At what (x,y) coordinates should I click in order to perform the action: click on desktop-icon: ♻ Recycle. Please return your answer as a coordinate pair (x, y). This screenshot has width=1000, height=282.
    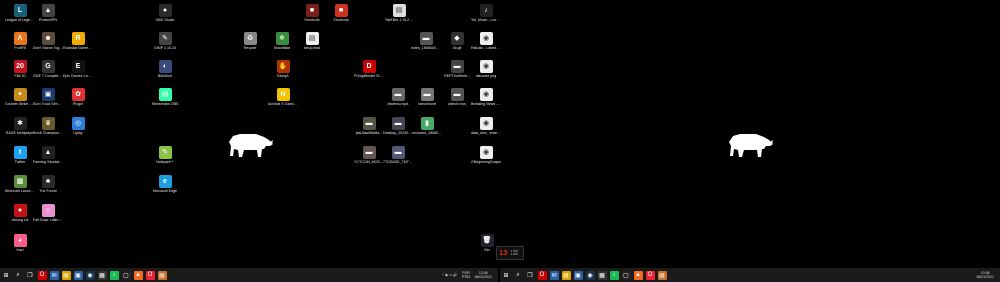
    Looking at the image, I should click on (250, 41).